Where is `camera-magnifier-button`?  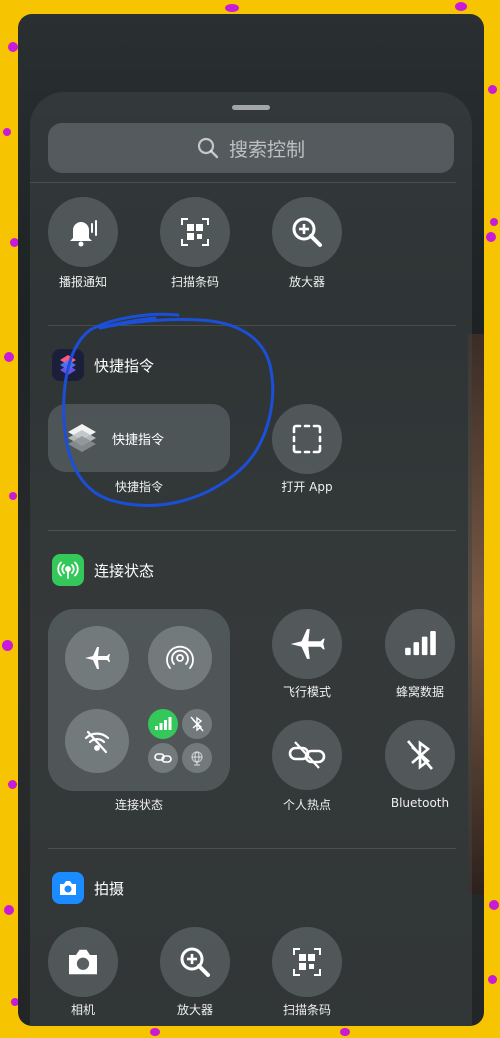 camera-magnifier-button is located at coordinates (195, 962).